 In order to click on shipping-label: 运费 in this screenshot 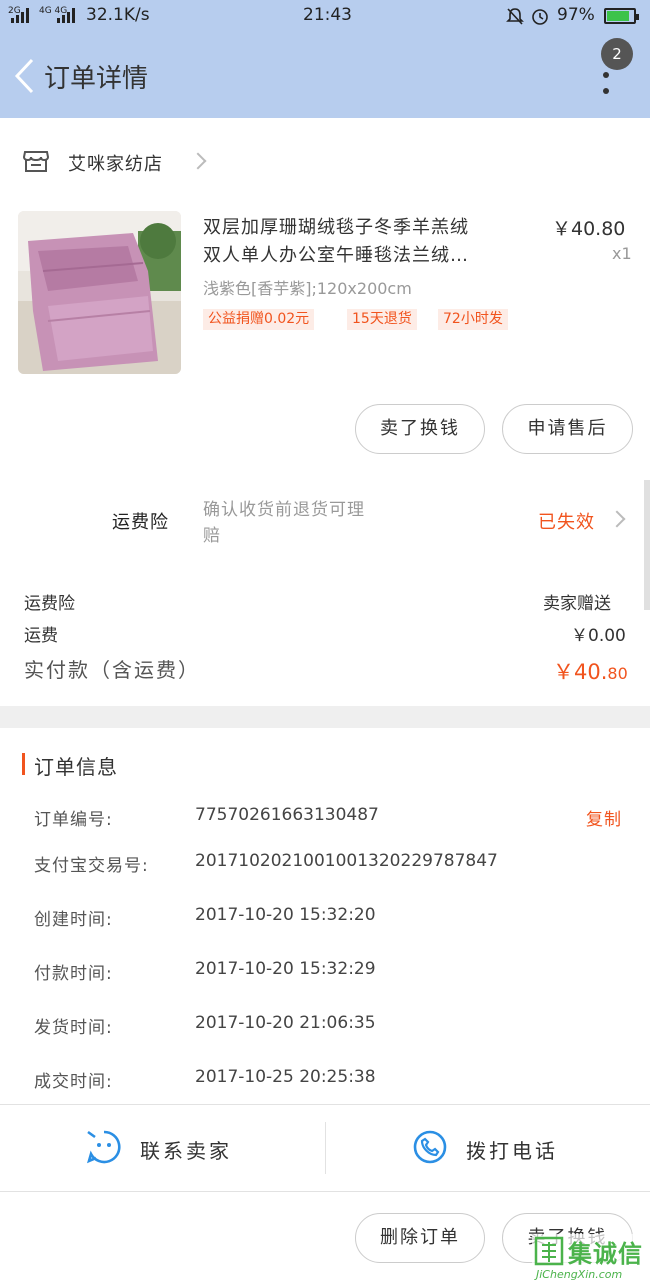, I will do `click(41, 636)`.